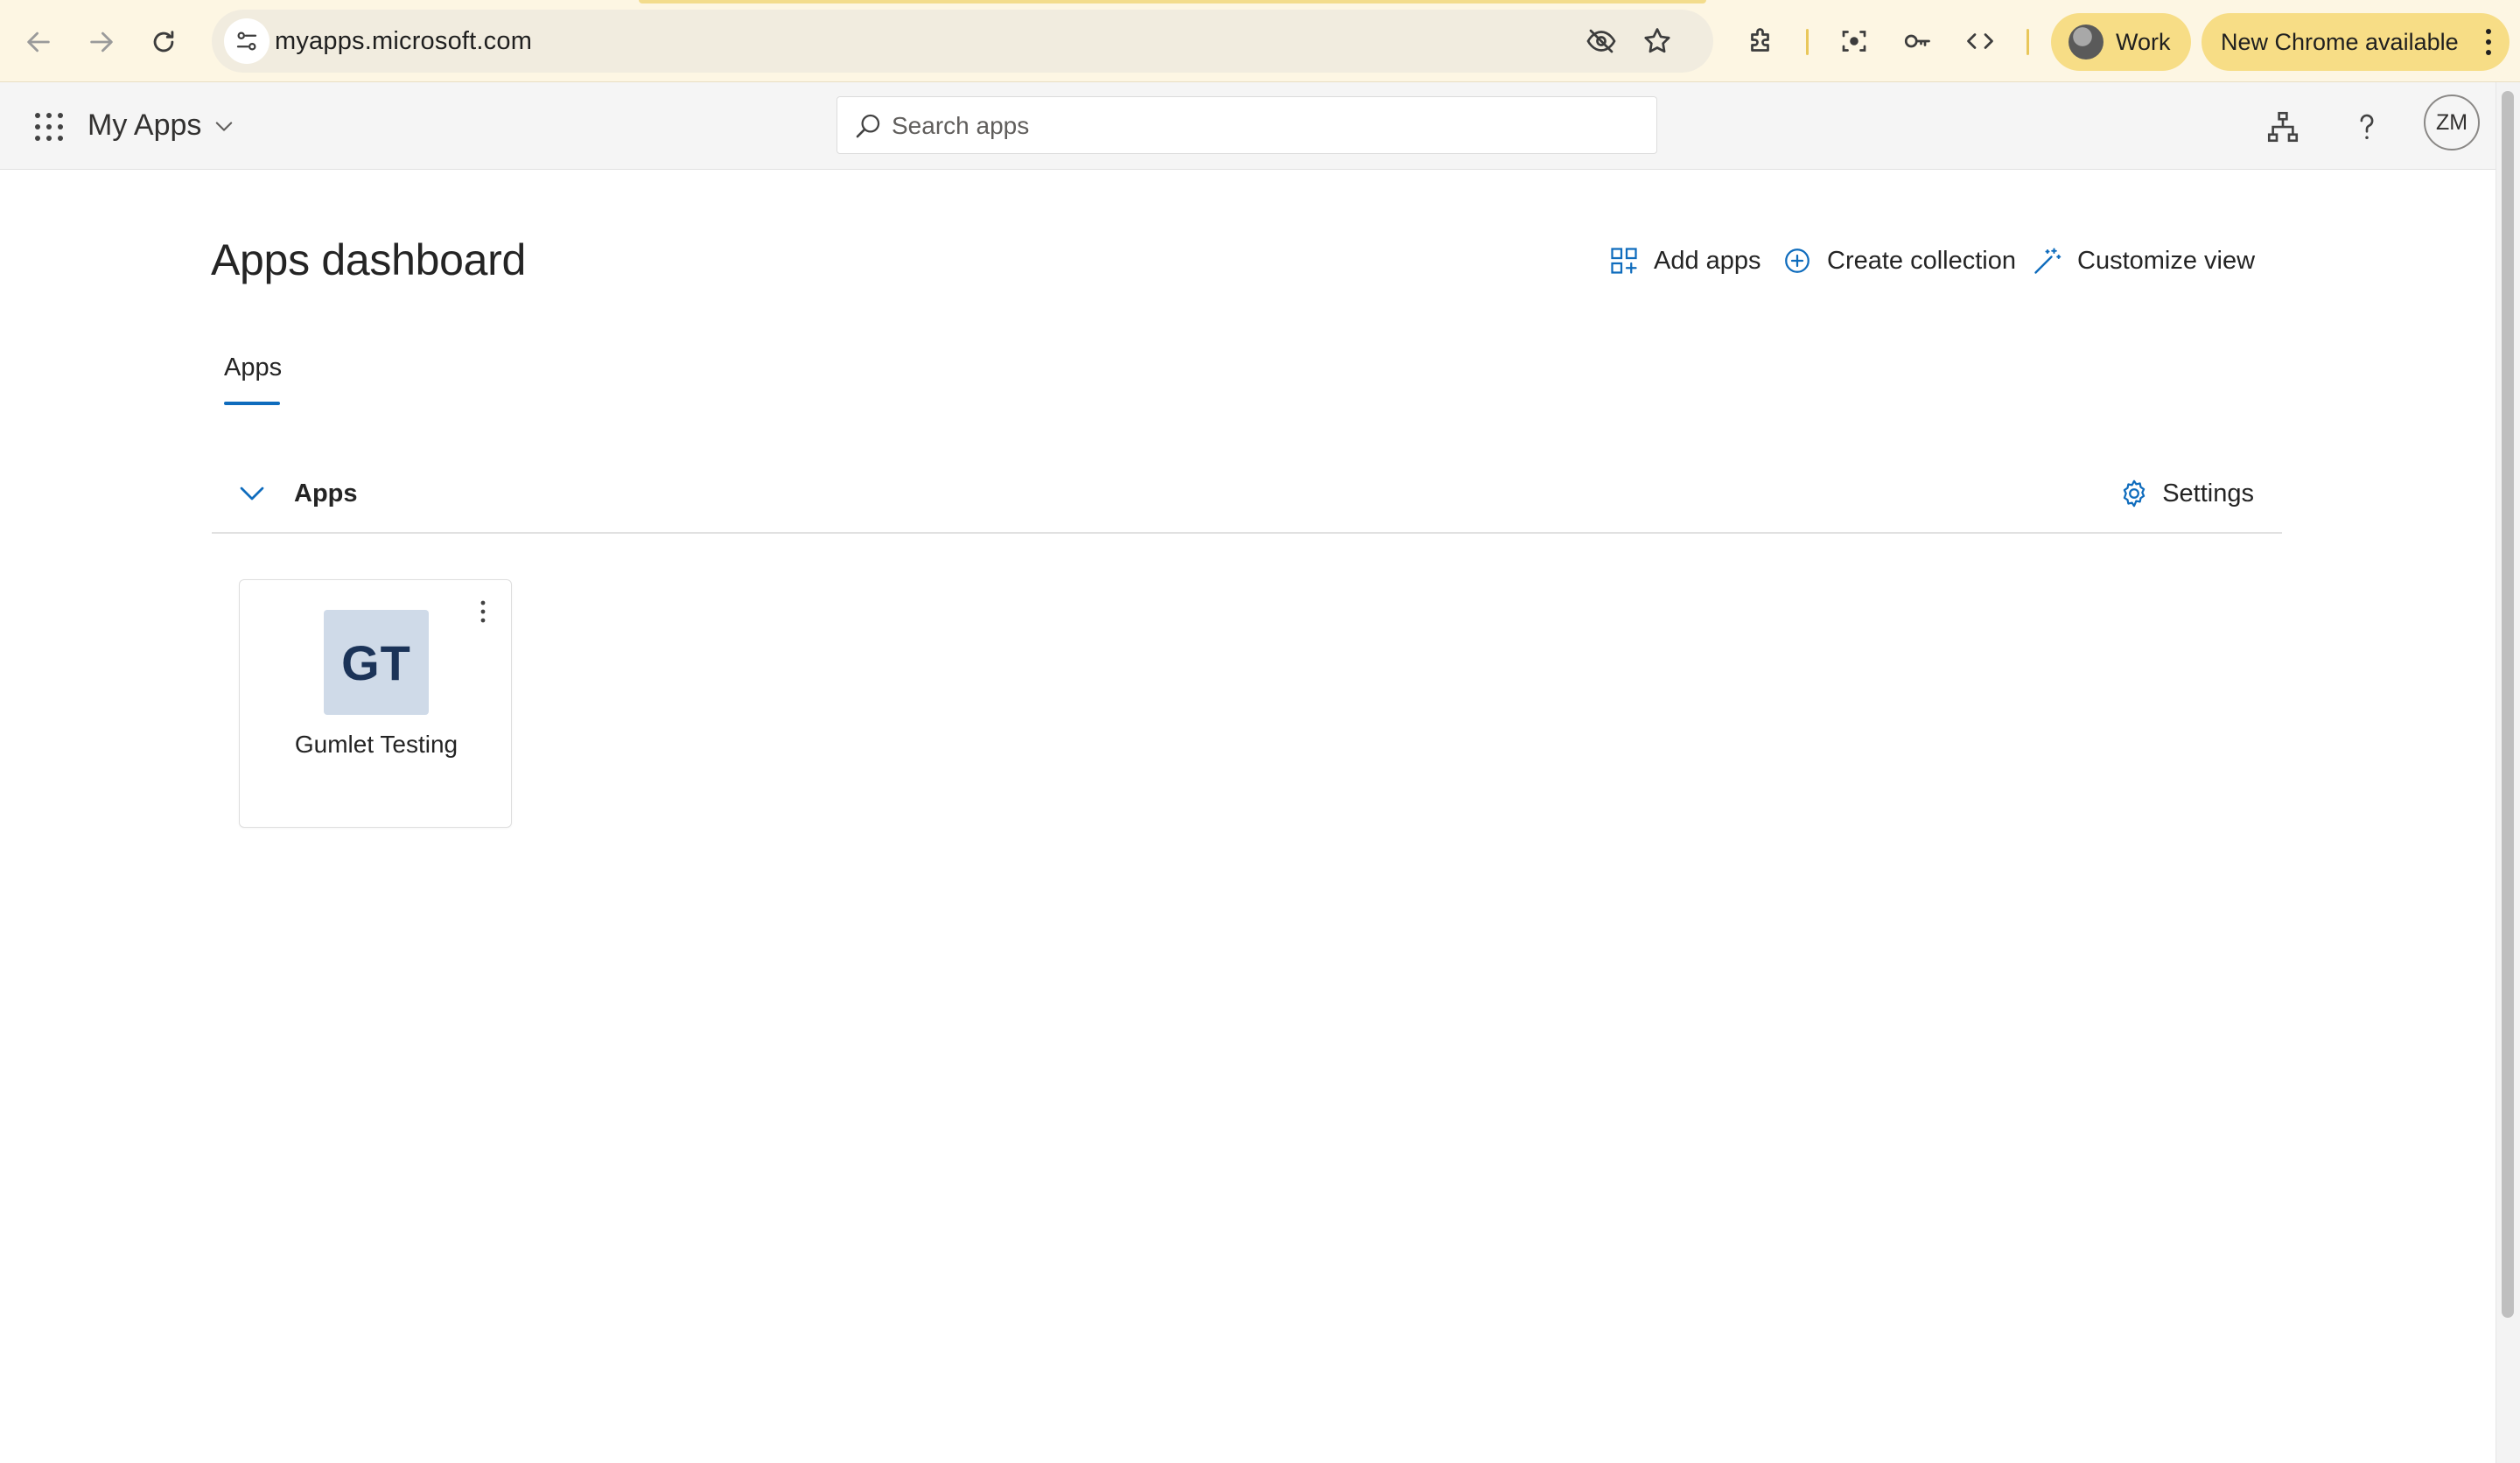  What do you see at coordinates (1247, 499) in the screenshot?
I see `apps-section-header: Apps Settings` at bounding box center [1247, 499].